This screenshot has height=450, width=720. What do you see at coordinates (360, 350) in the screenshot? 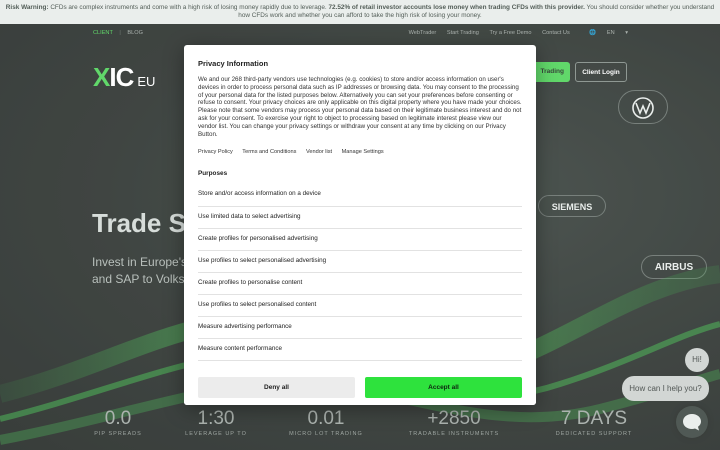
I see `purpose-item: Measure content performance` at bounding box center [360, 350].